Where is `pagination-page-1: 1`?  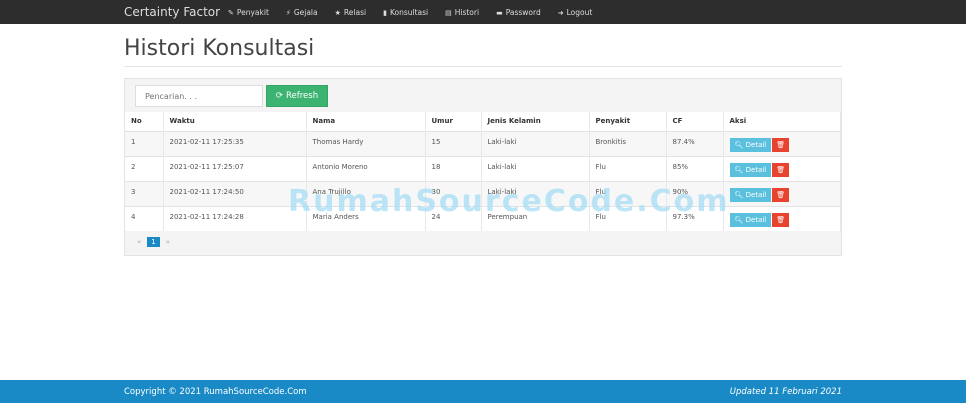 pagination-page-1: 1 is located at coordinates (153, 242).